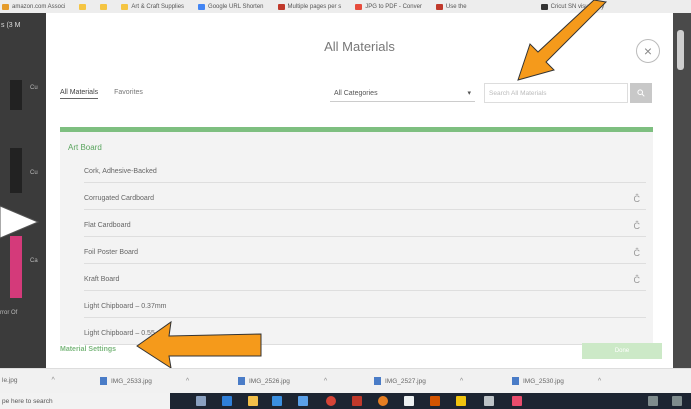 The width and height of the screenshot is (691, 409). I want to click on google-icon, so click(202, 6).